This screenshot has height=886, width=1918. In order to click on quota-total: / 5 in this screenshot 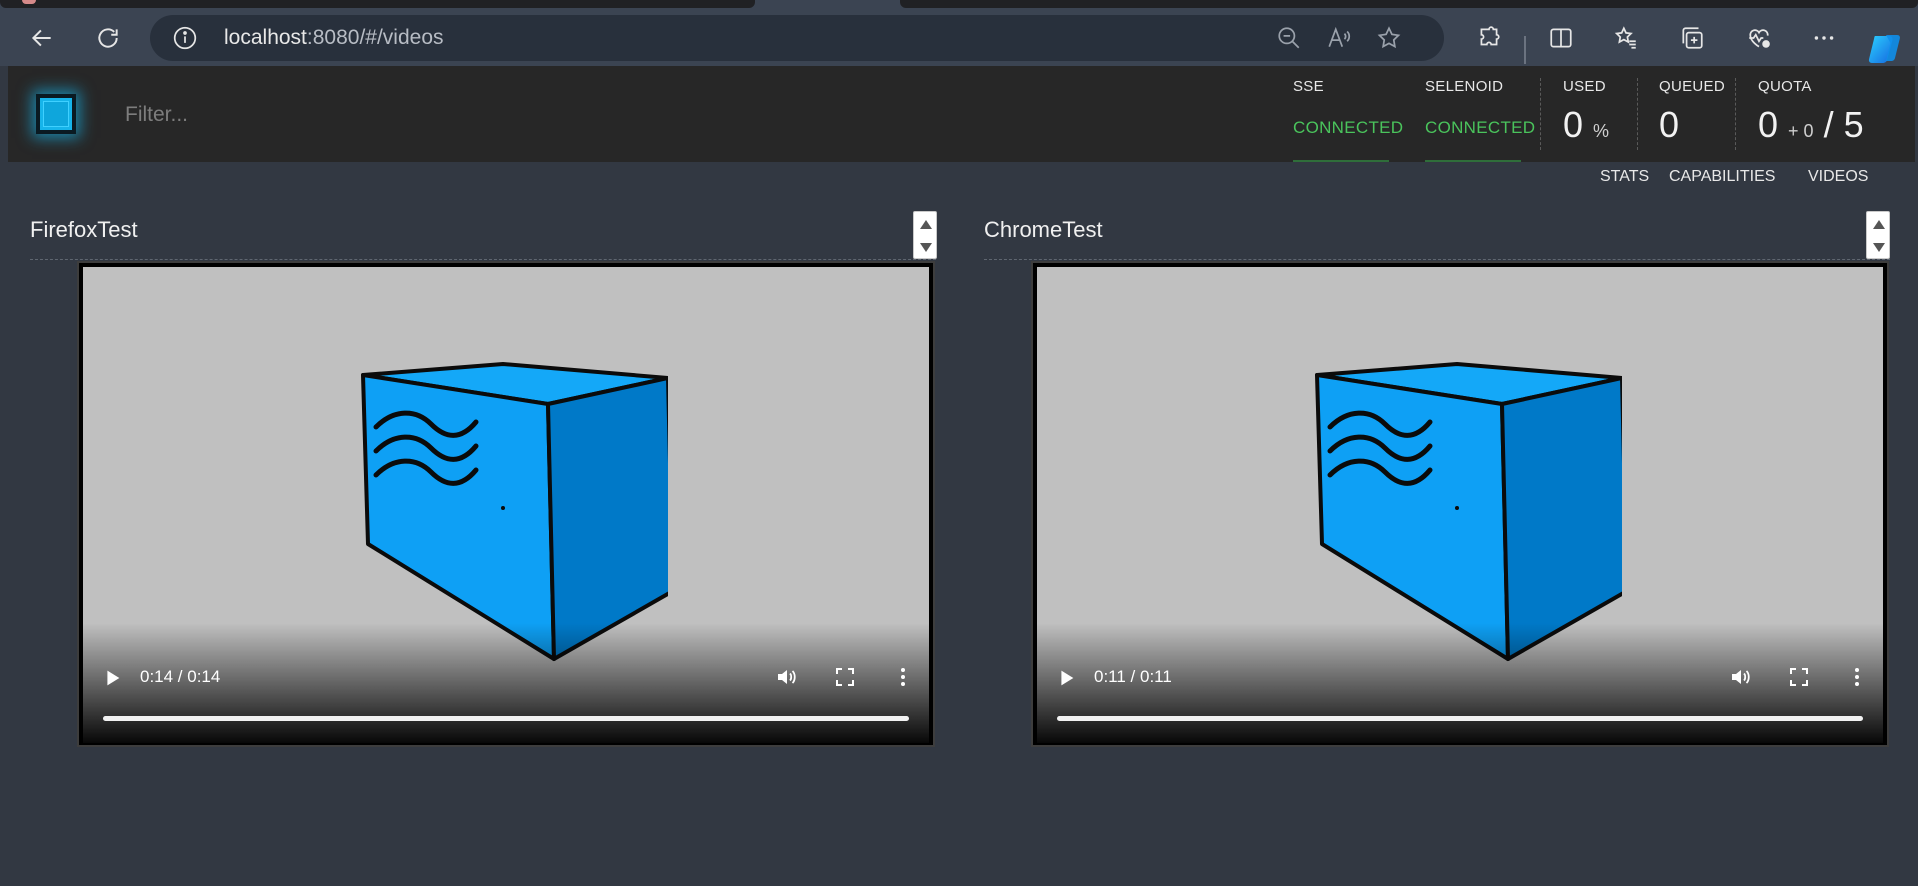, I will do `click(1843, 124)`.